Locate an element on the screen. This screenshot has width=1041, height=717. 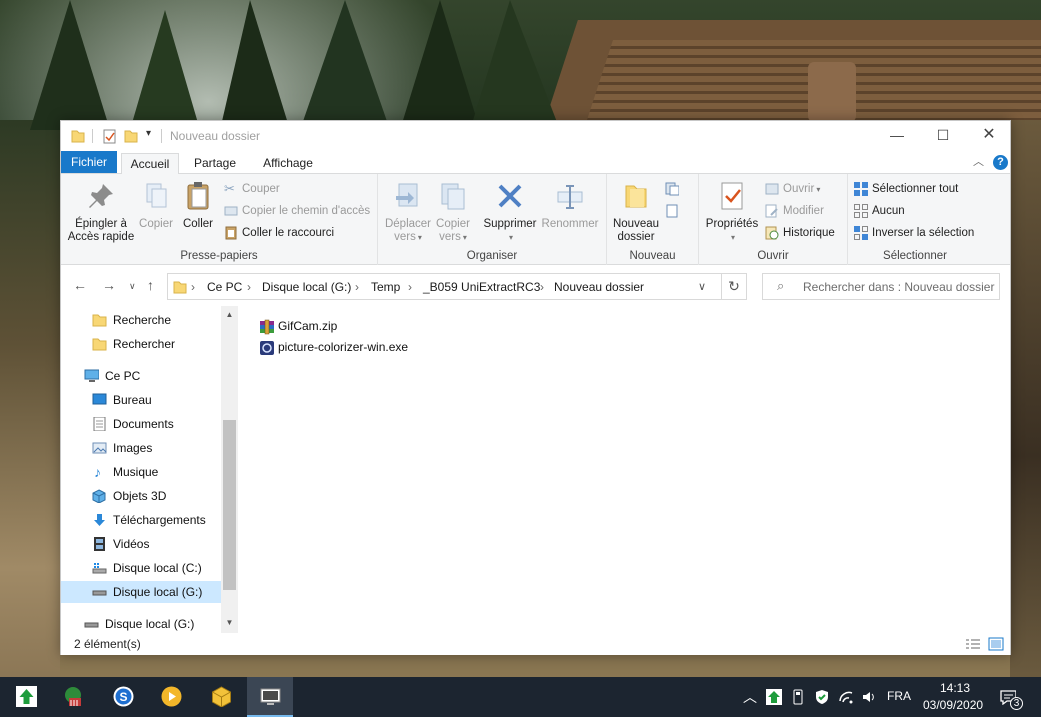
copy-button: Copier is located at coordinates (156, 205).